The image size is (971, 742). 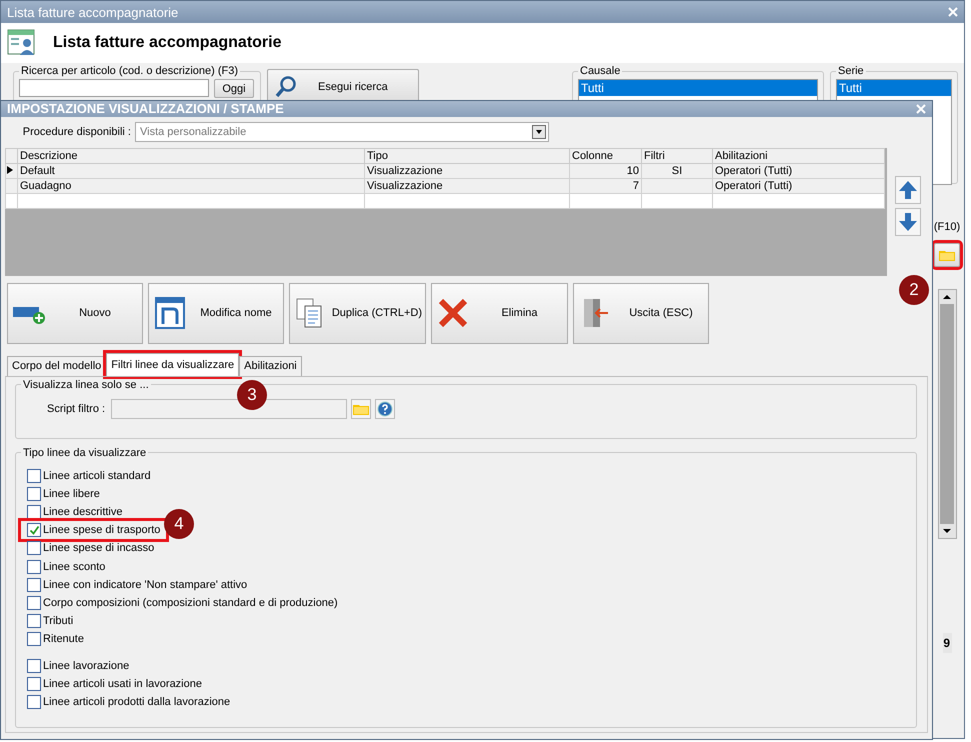 What do you see at coordinates (600, 71) in the screenshot?
I see `group-legend: Causale` at bounding box center [600, 71].